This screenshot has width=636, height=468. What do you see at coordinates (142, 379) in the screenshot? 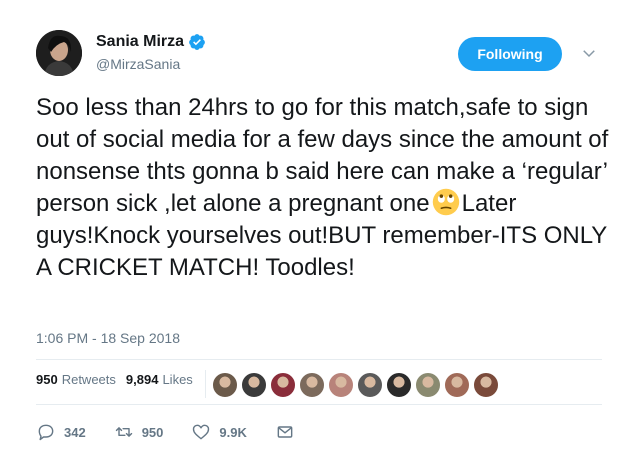
I see `likes-count: 9,894` at bounding box center [142, 379].